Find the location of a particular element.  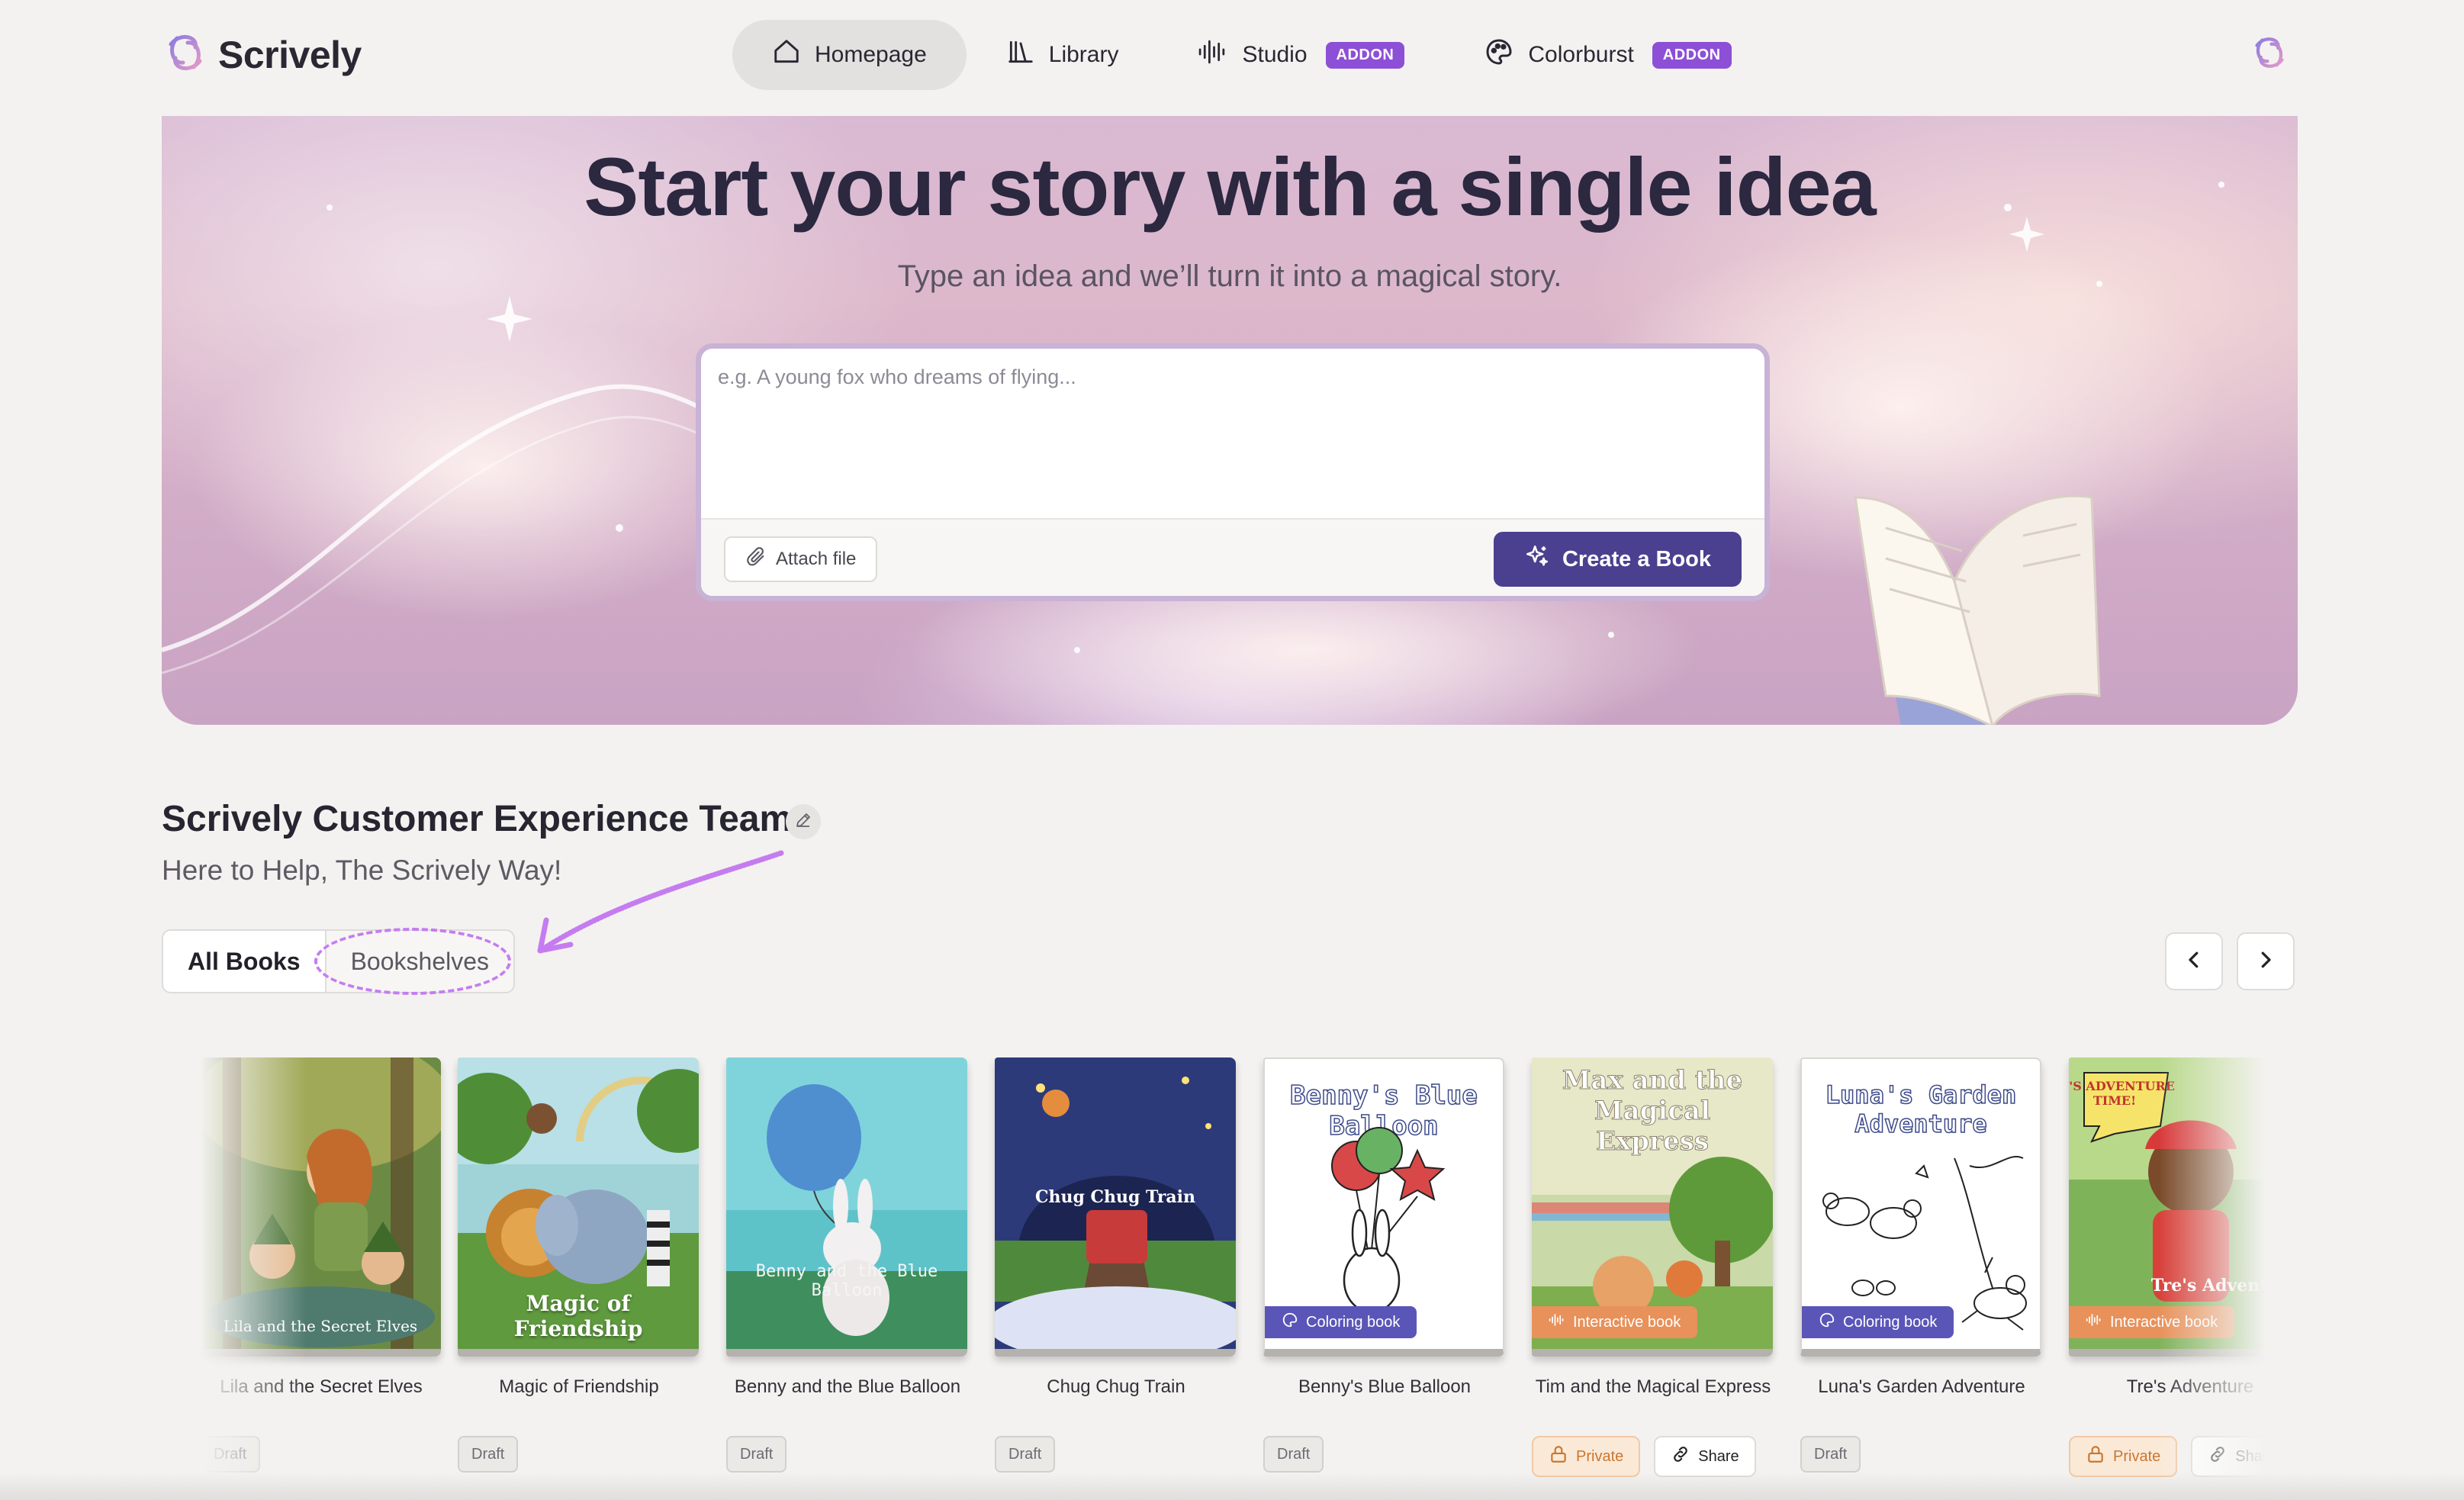

hero-title: Start your story with a single idea is located at coordinates (1230, 186).